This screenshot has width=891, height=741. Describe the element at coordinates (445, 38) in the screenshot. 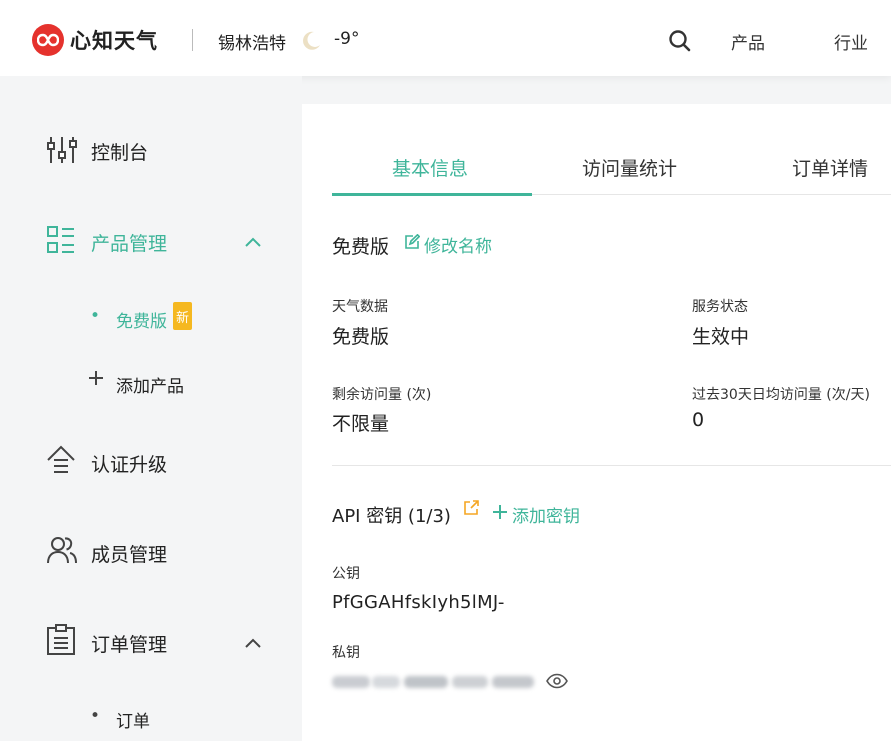

I see `top-bar: 心知天气 锡林浩特 -9° 产品 行业` at that location.